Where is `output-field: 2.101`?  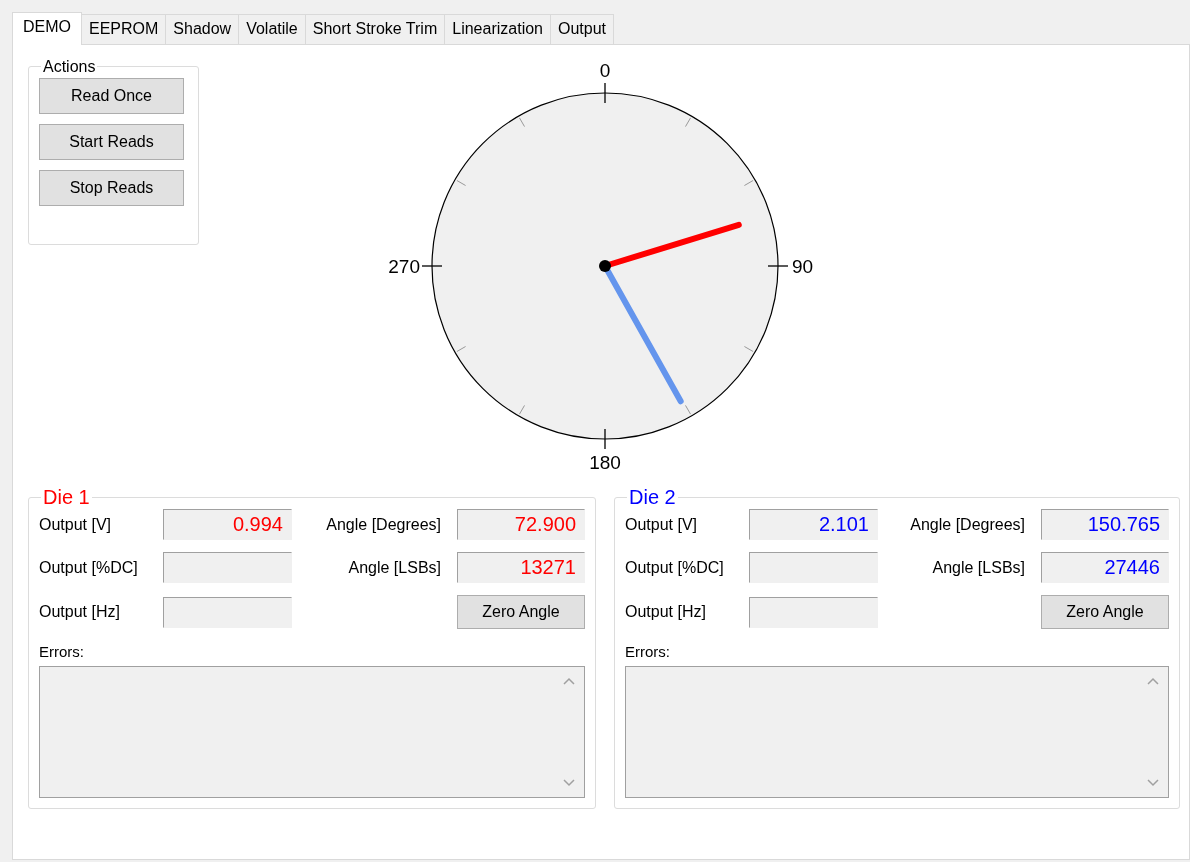 output-field: 2.101 is located at coordinates (813, 524).